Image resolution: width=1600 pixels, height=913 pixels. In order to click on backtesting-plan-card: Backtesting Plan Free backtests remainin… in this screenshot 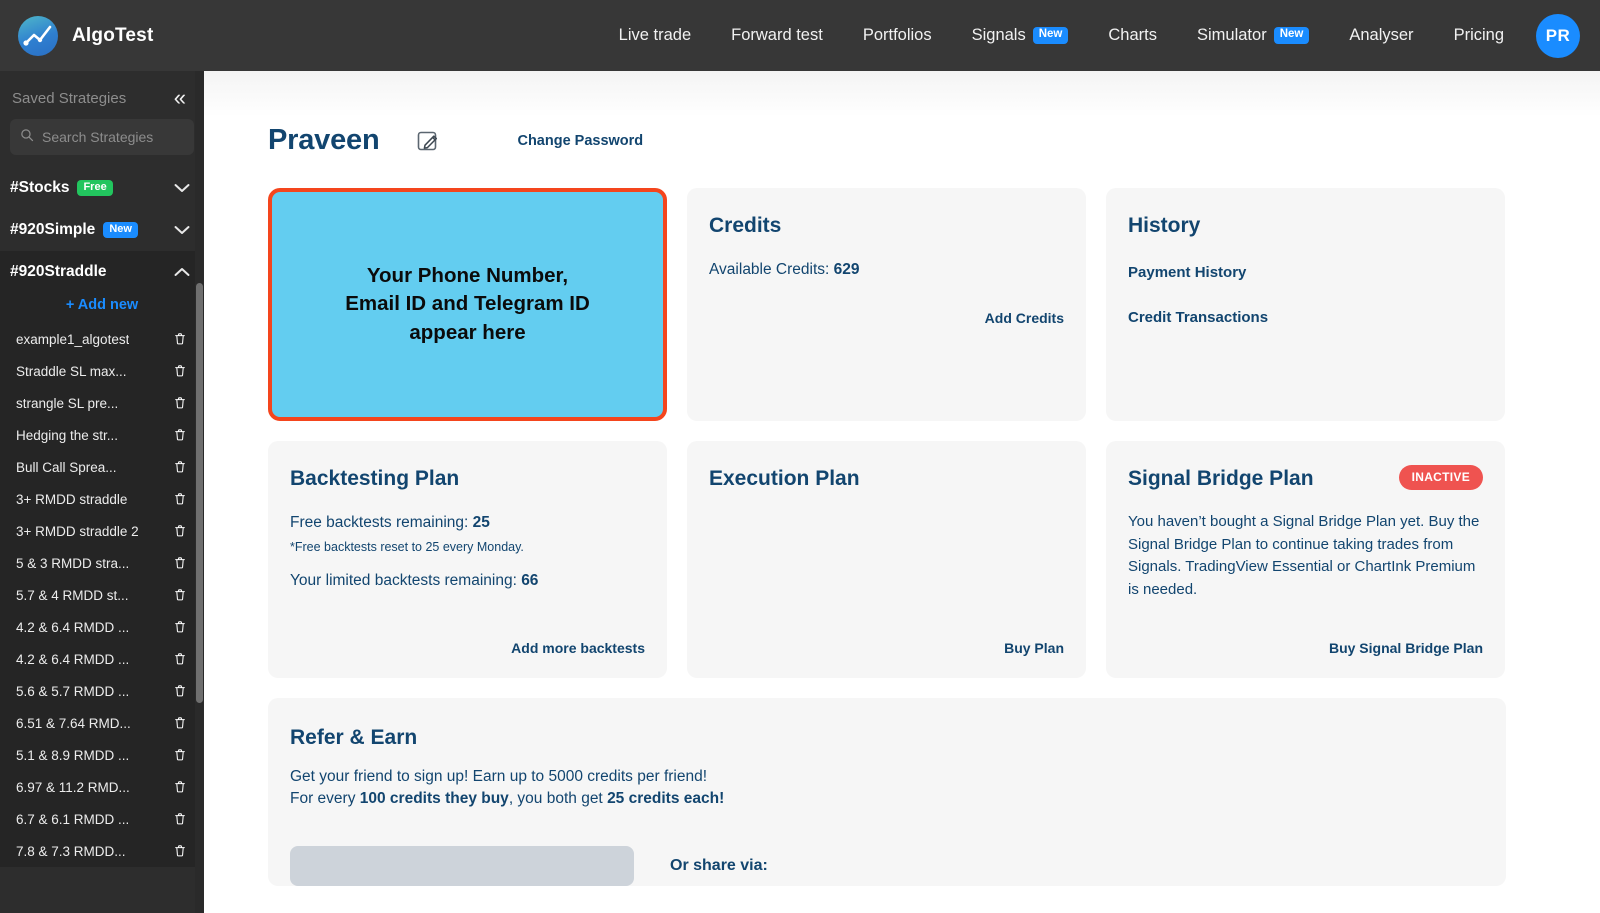, I will do `click(467, 559)`.